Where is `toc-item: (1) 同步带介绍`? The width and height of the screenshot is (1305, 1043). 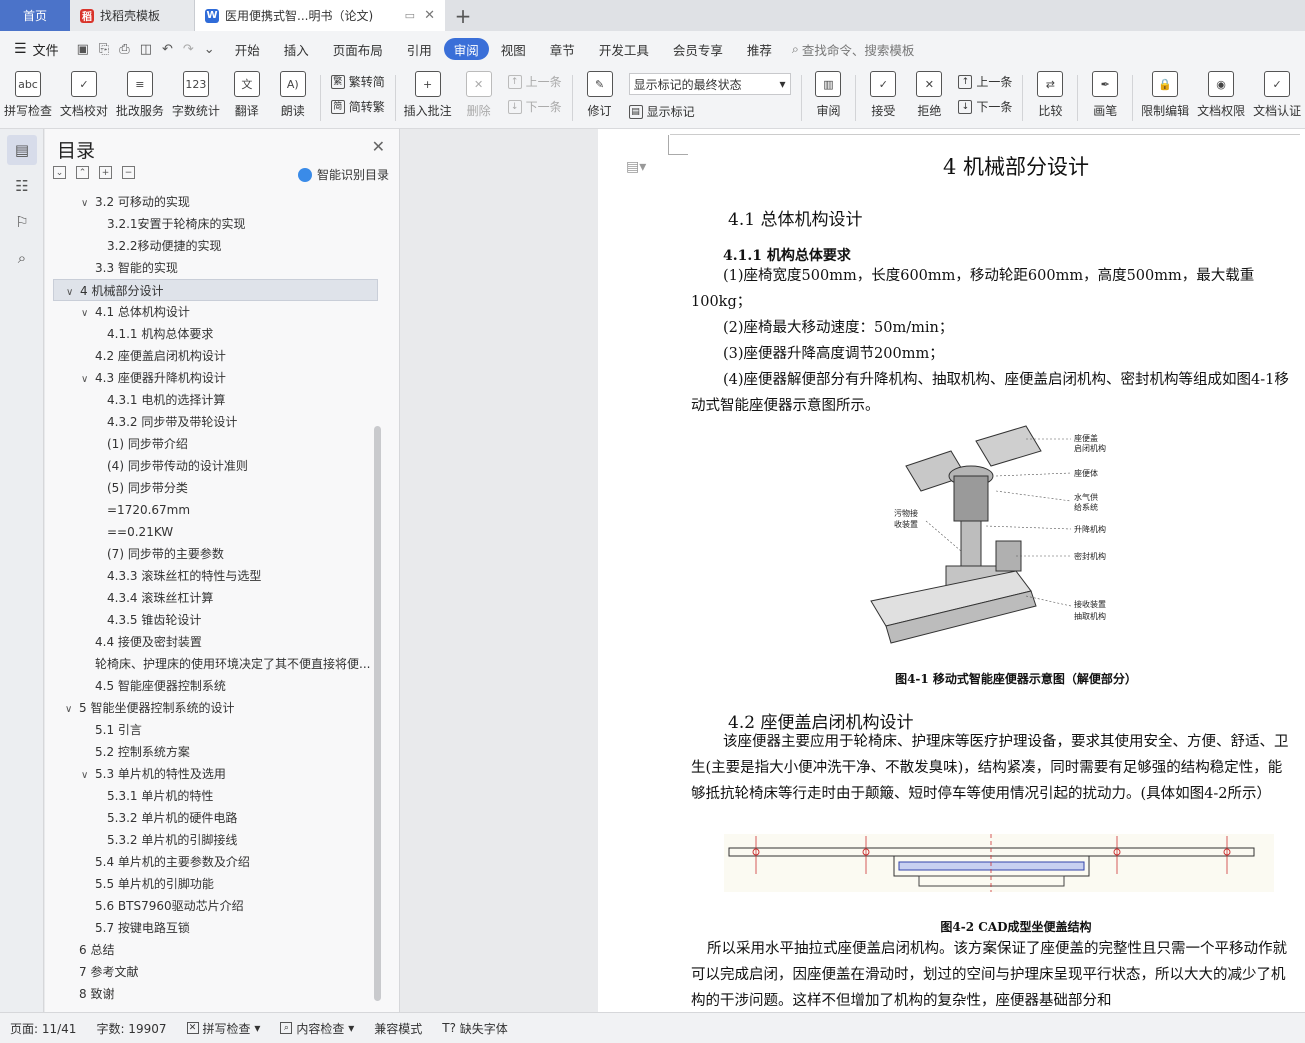
toc-item: (1) 同步带介绍 is located at coordinates (215, 444).